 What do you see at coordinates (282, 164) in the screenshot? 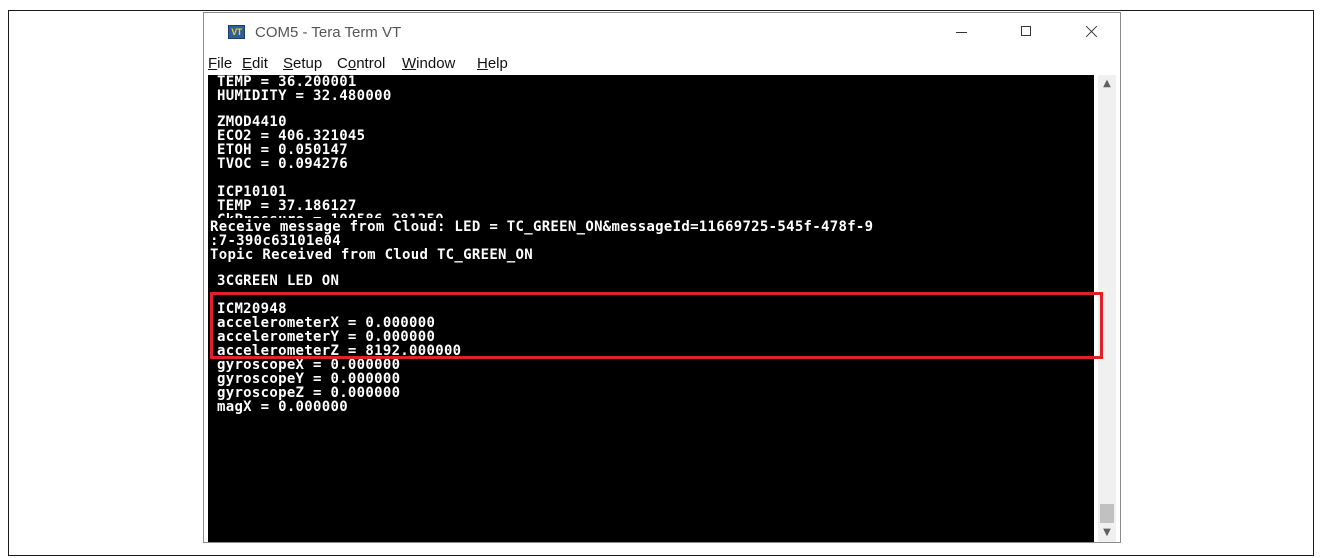
I see `terminal-line: TVOC = 0.094276` at bounding box center [282, 164].